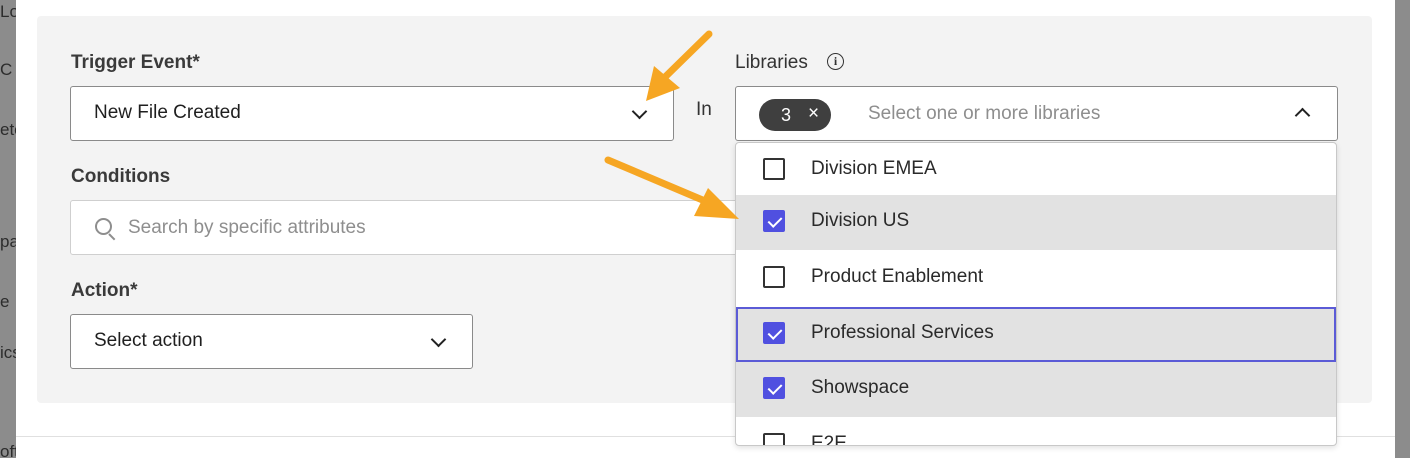 This screenshot has height=458, width=1410. Describe the element at coordinates (415, 227) in the screenshot. I see `conditions-search-input: Search by specific attributes` at that location.